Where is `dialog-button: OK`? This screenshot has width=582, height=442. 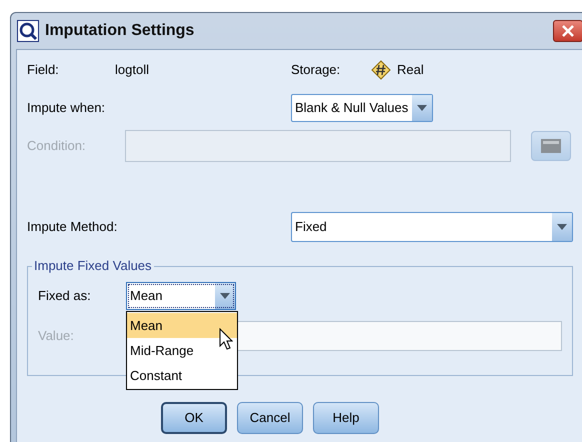 dialog-button: OK is located at coordinates (194, 418).